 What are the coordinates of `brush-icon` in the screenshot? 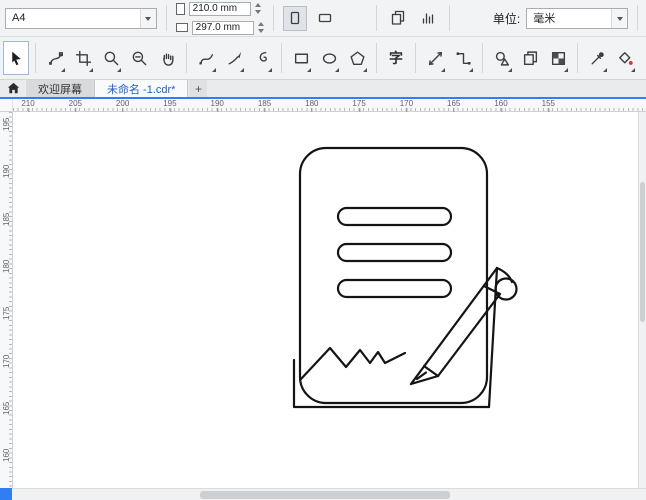 It's located at (234, 58).